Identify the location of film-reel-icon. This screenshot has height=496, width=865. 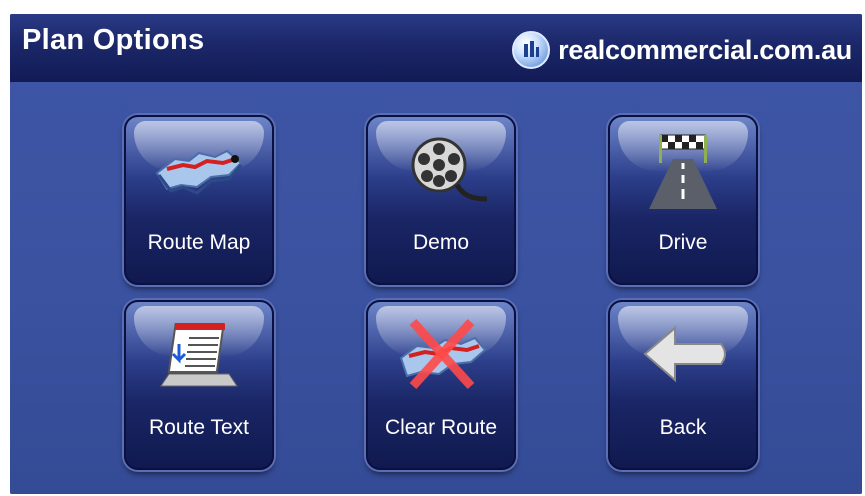
(441, 169).